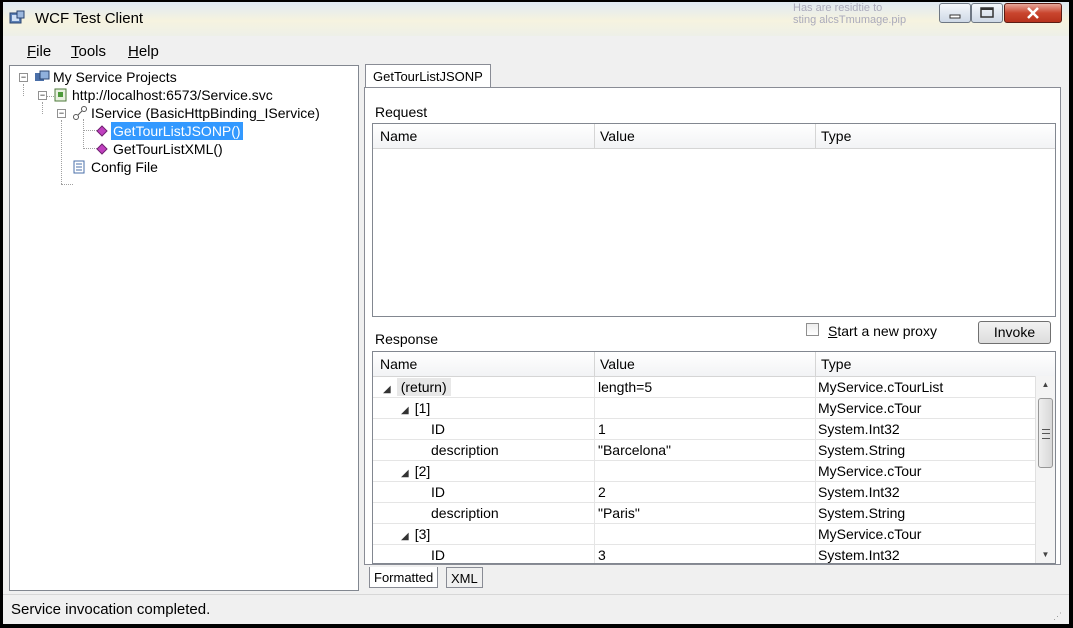  What do you see at coordinates (105, 77) in the screenshot?
I see `tree-item-root: My Service Projects` at bounding box center [105, 77].